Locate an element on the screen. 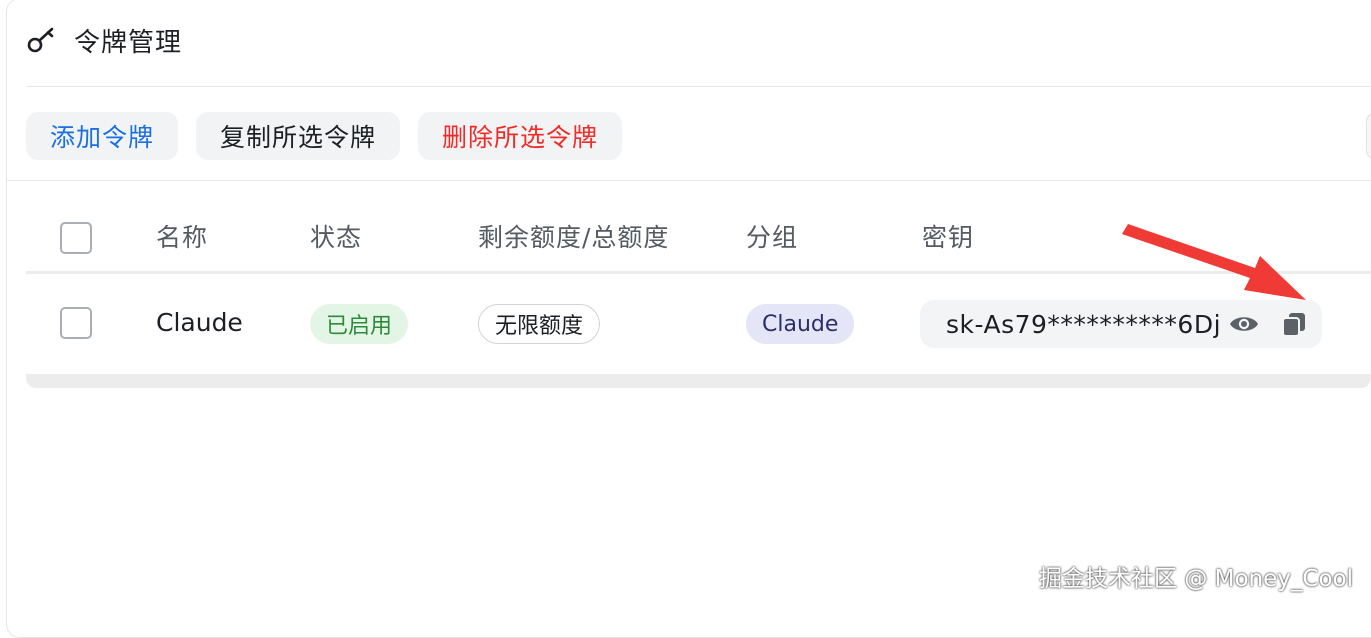  eye-icon is located at coordinates (1244, 324).